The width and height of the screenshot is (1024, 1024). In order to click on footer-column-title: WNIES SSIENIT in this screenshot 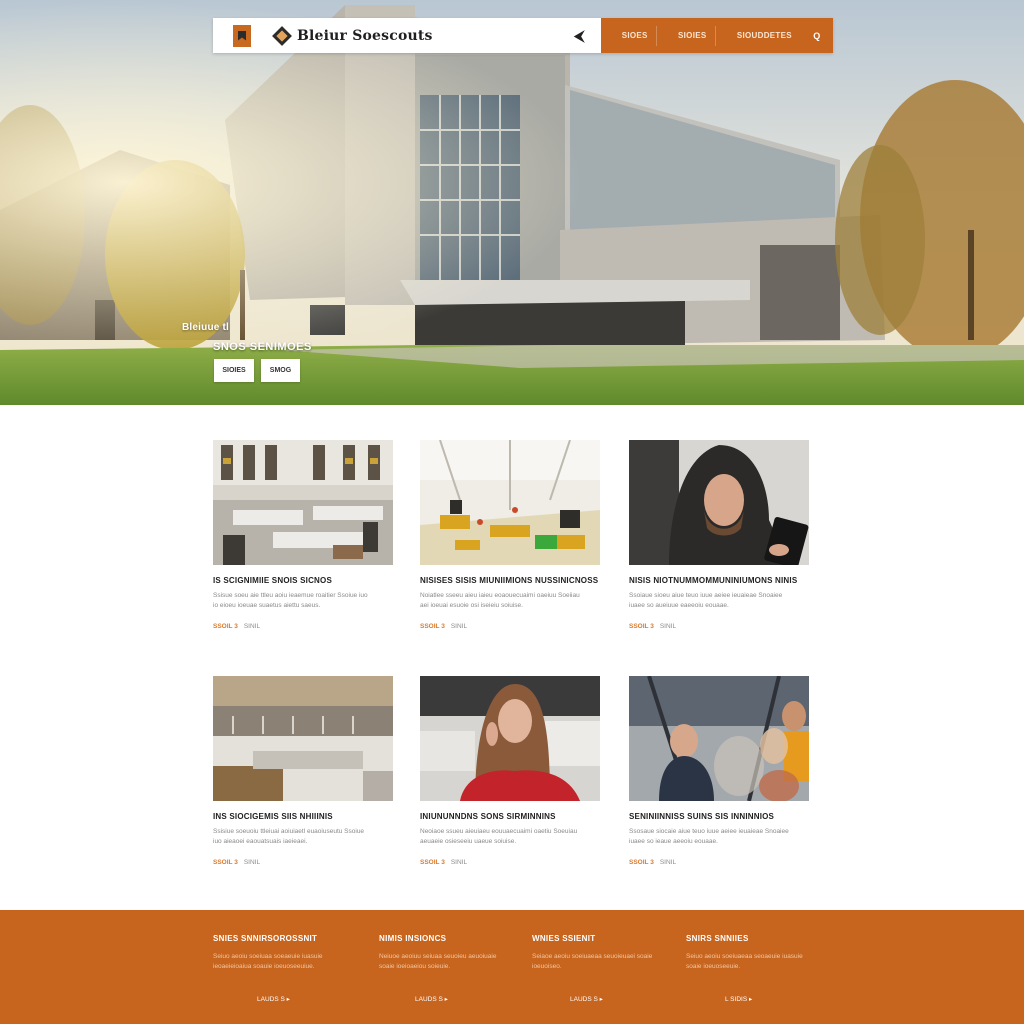, I will do `click(564, 938)`.